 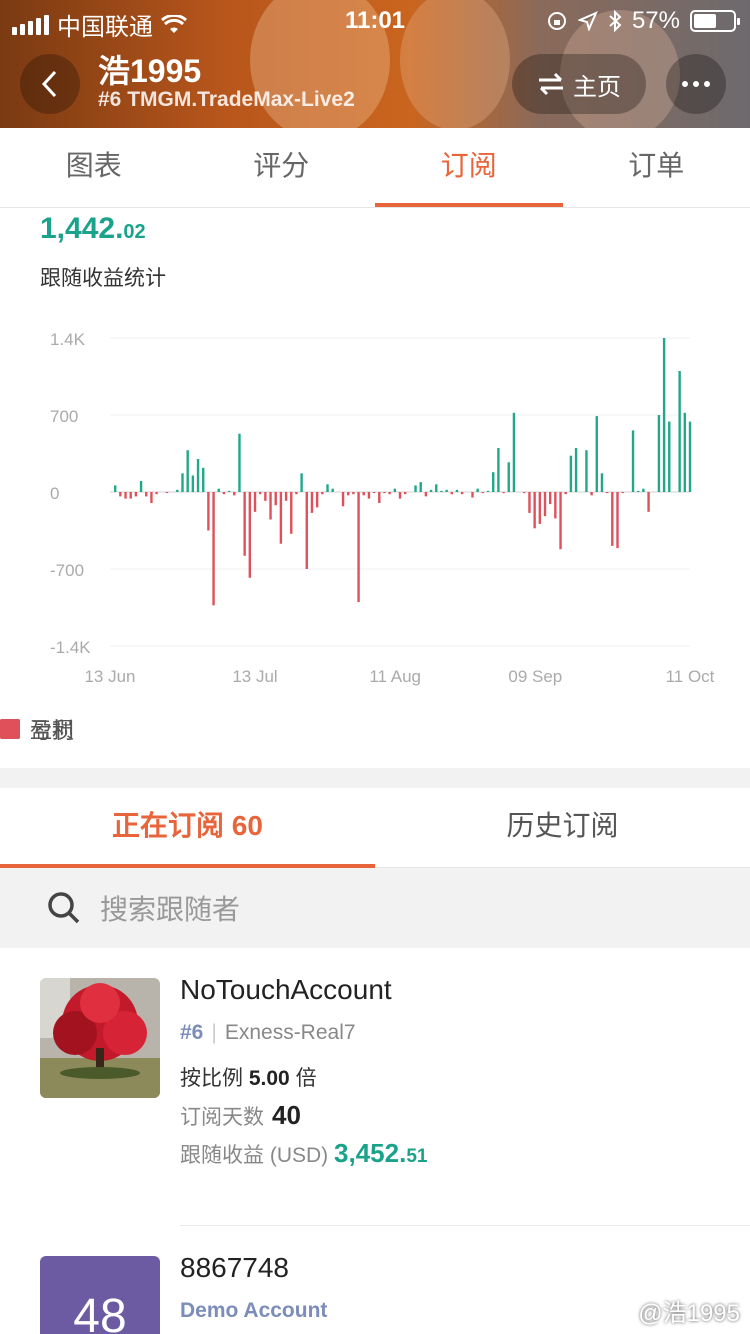 What do you see at coordinates (587, 21) in the screenshot?
I see `location-icon` at bounding box center [587, 21].